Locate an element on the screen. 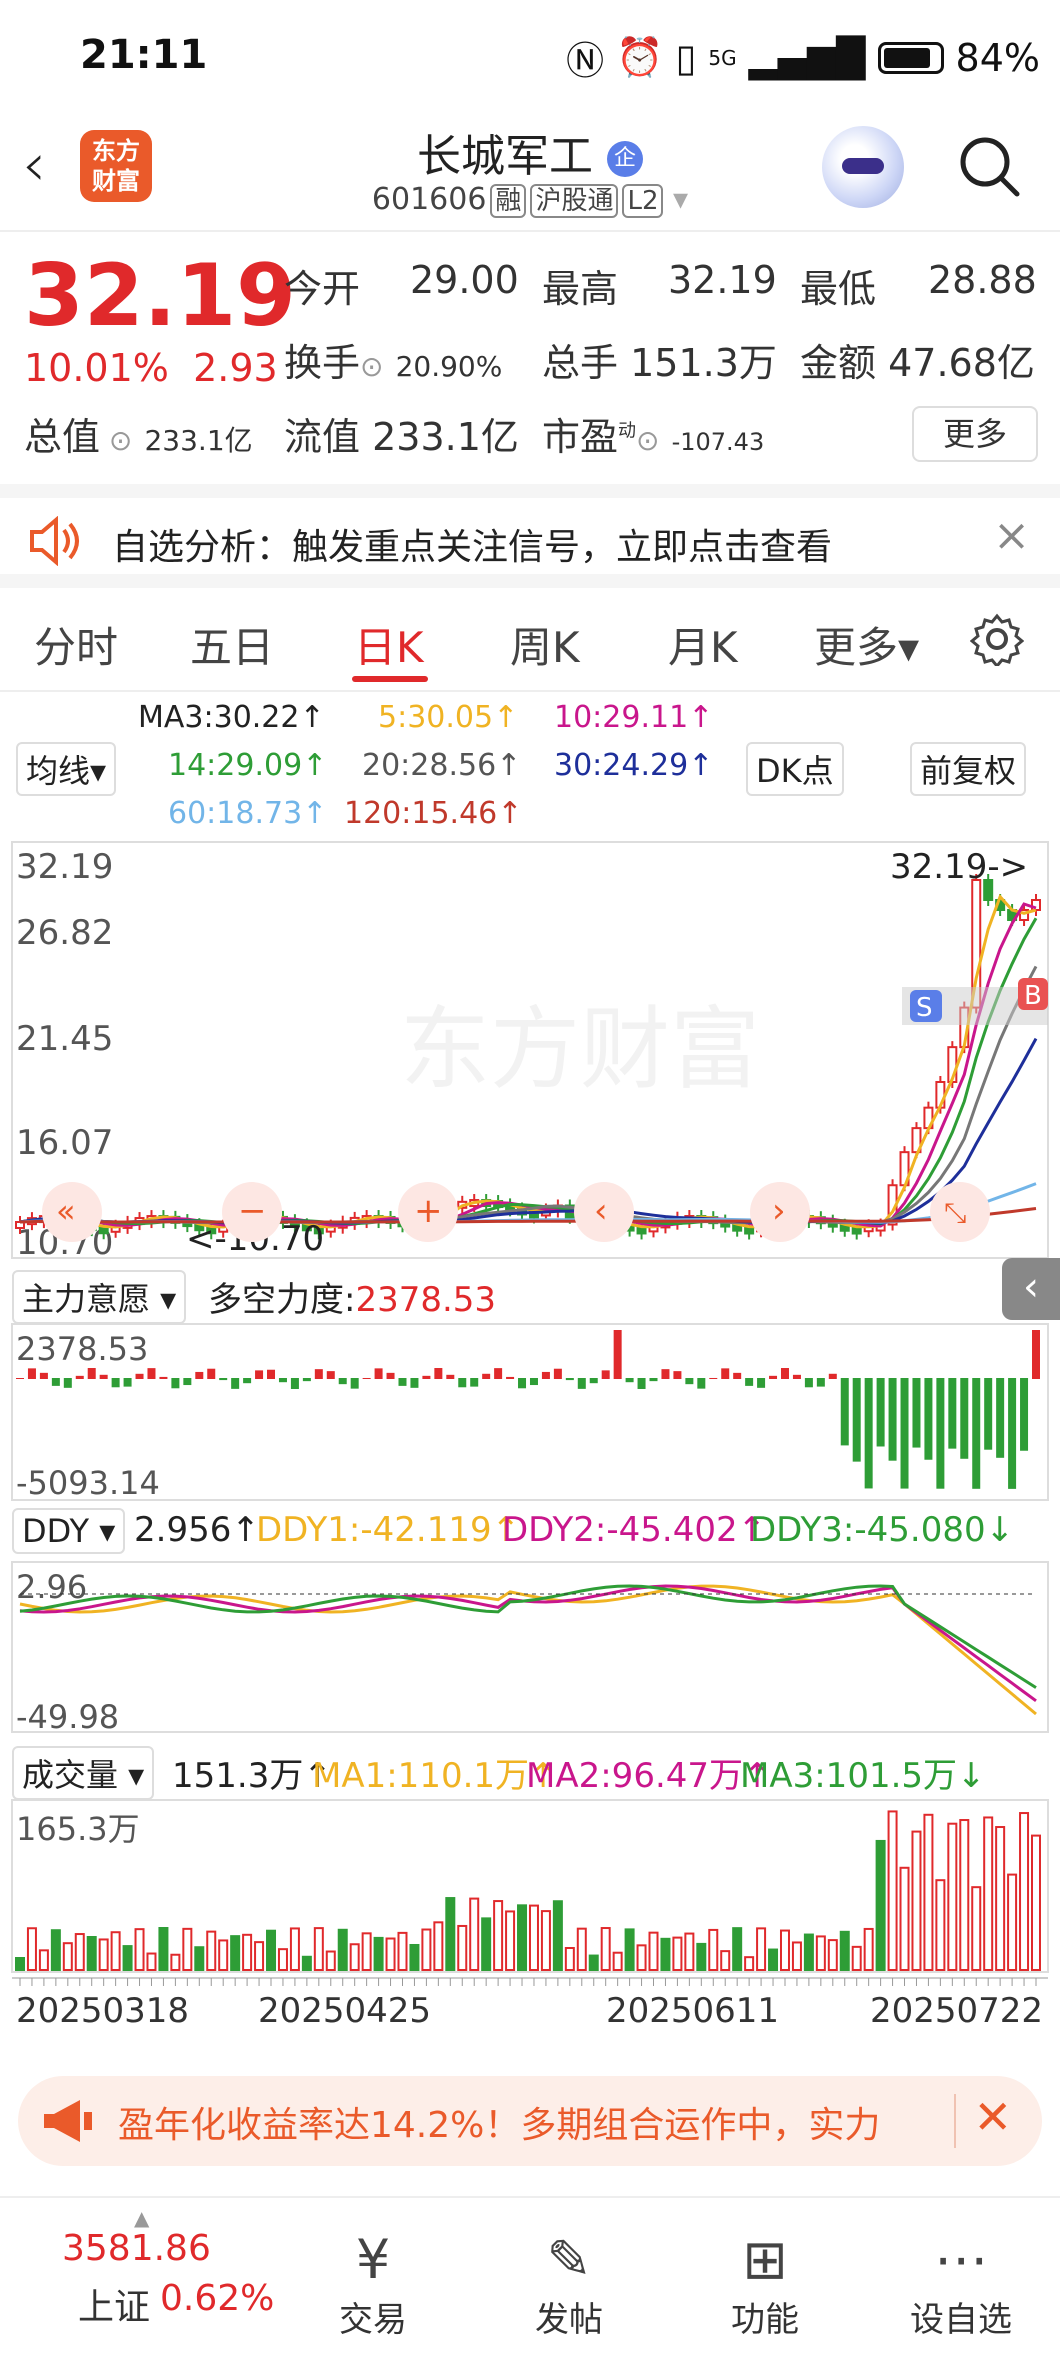 This screenshot has height=2376, width=1060. battery-icon is located at coordinates (910, 57).